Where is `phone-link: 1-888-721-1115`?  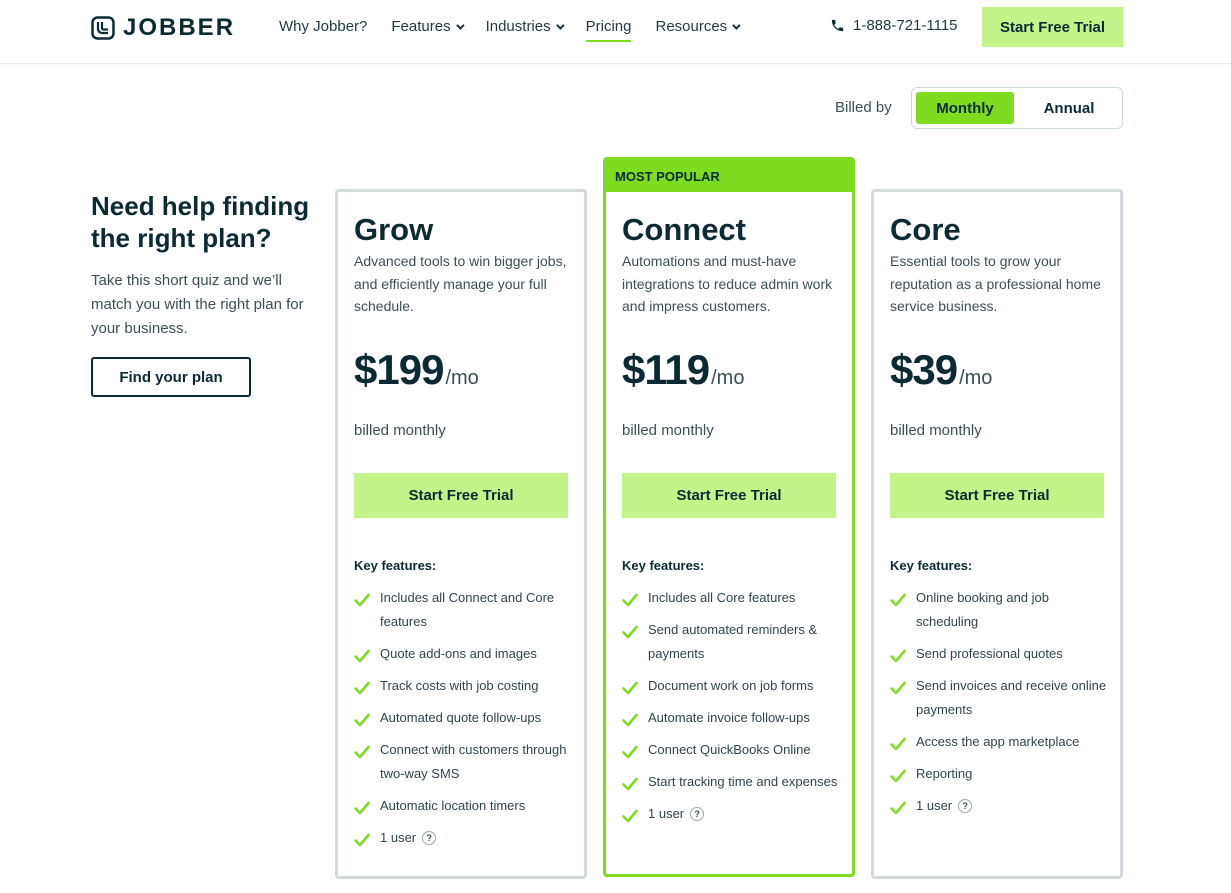
phone-link: 1-888-721-1115 is located at coordinates (894, 25).